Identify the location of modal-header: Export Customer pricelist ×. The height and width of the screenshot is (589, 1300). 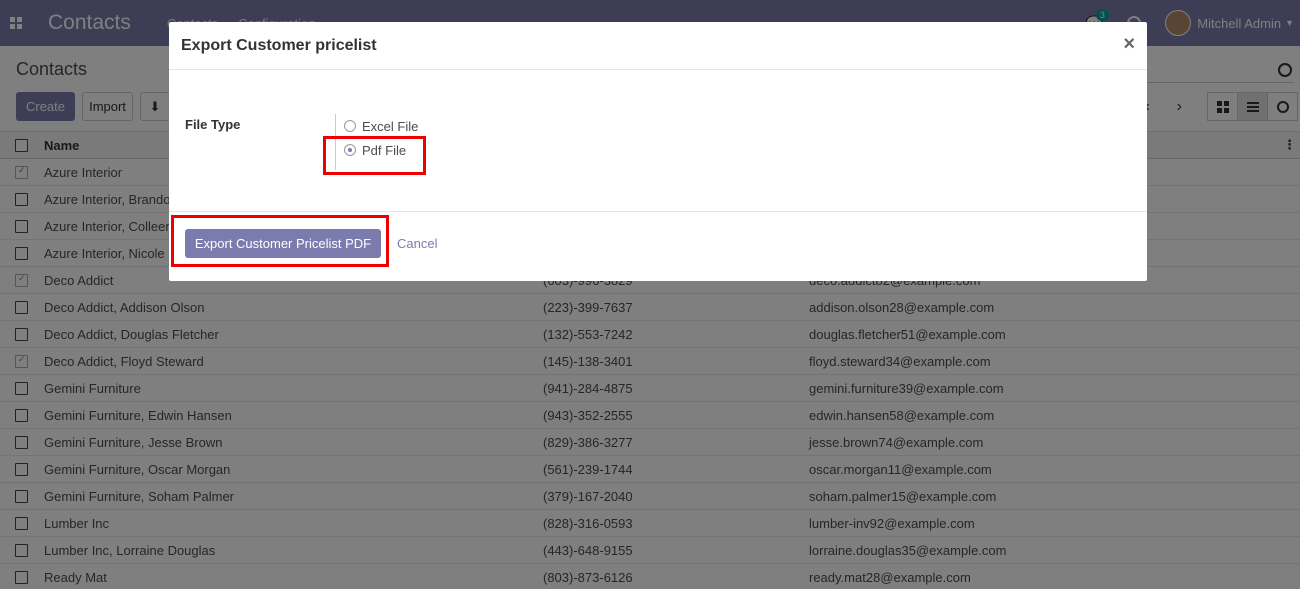
(658, 46).